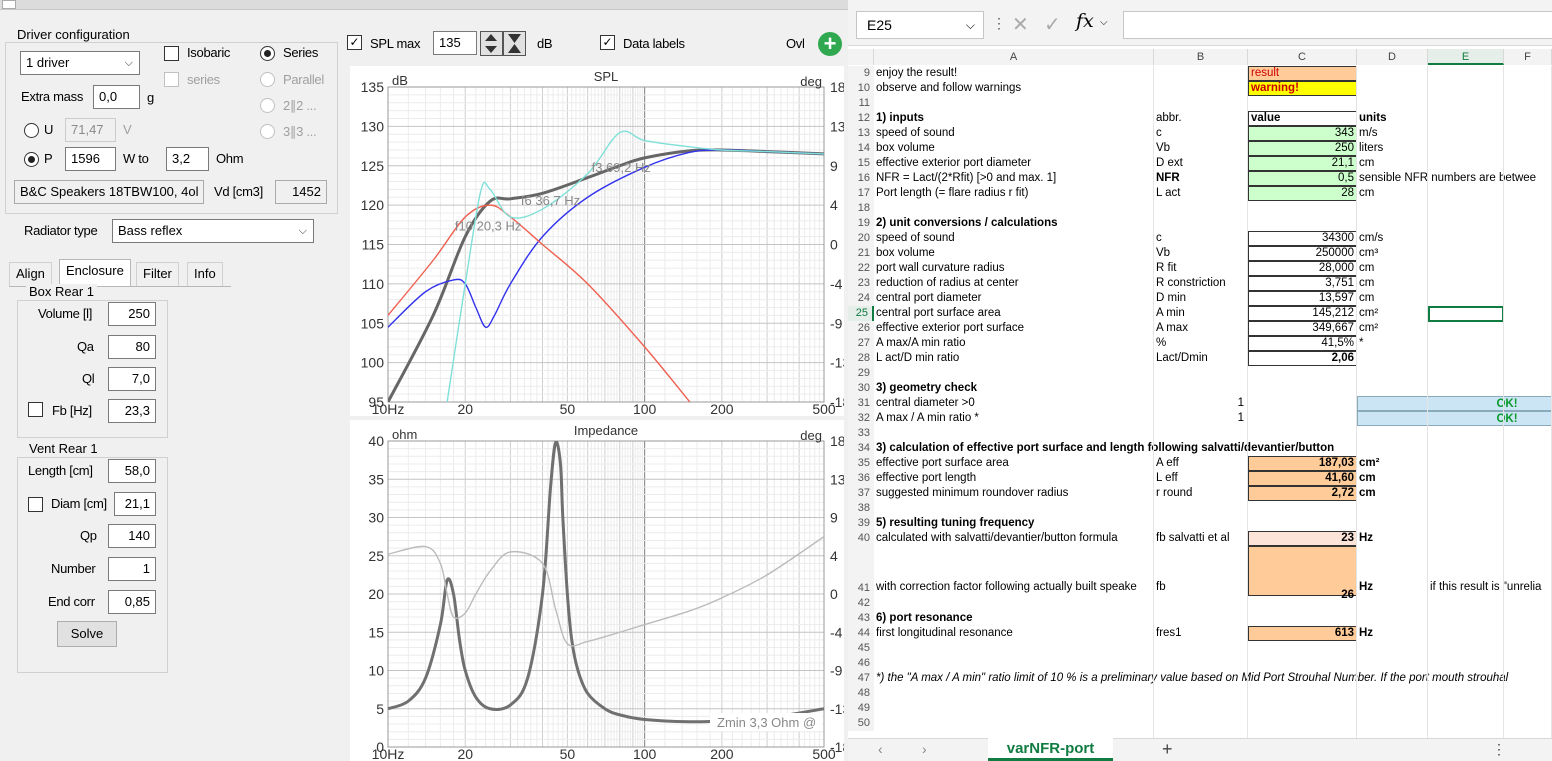  I want to click on cell-a: Port length (= flare radius r fit), so click(1014, 193).